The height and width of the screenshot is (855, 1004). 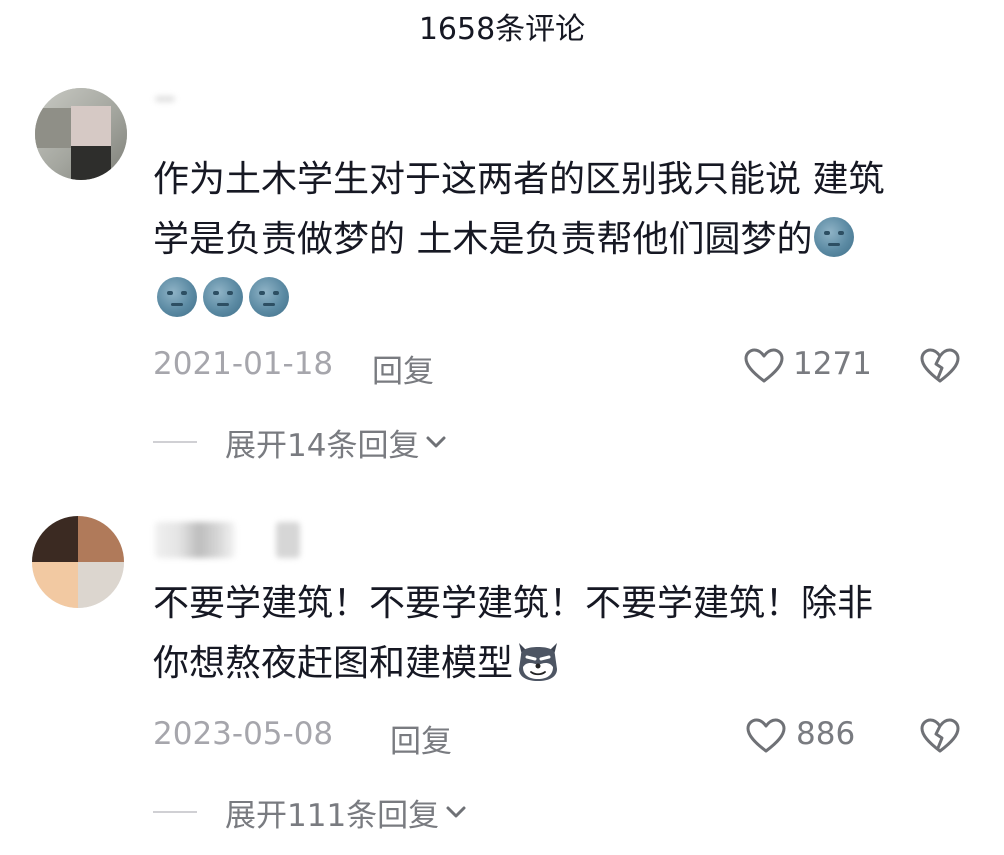 What do you see at coordinates (502, 29) in the screenshot?
I see `comments-count-title: 1658条评论` at bounding box center [502, 29].